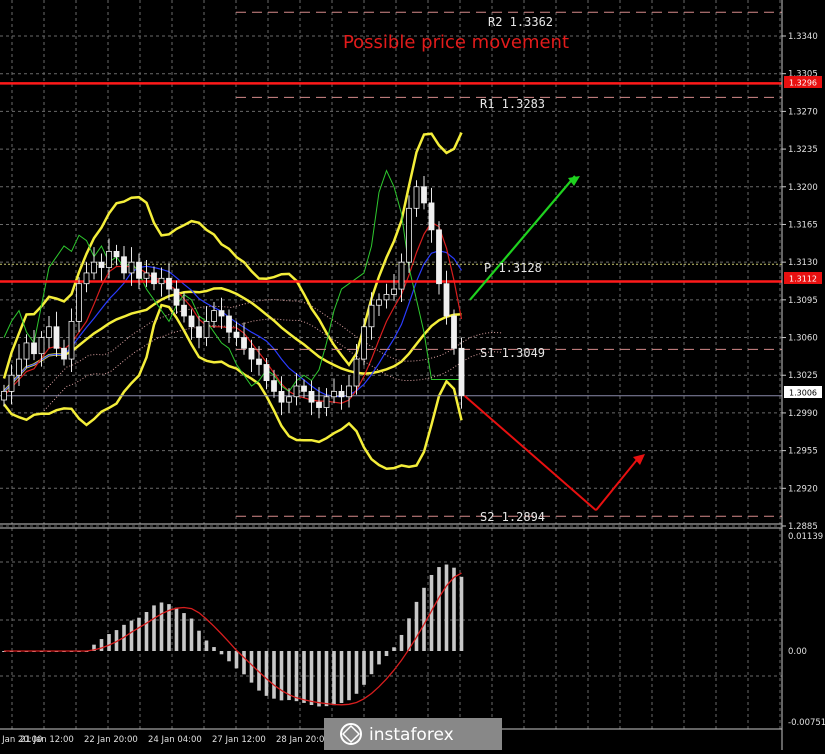  What do you see at coordinates (513, 268) in the screenshot?
I see `level-label-p: P 1.3128` at bounding box center [513, 268].